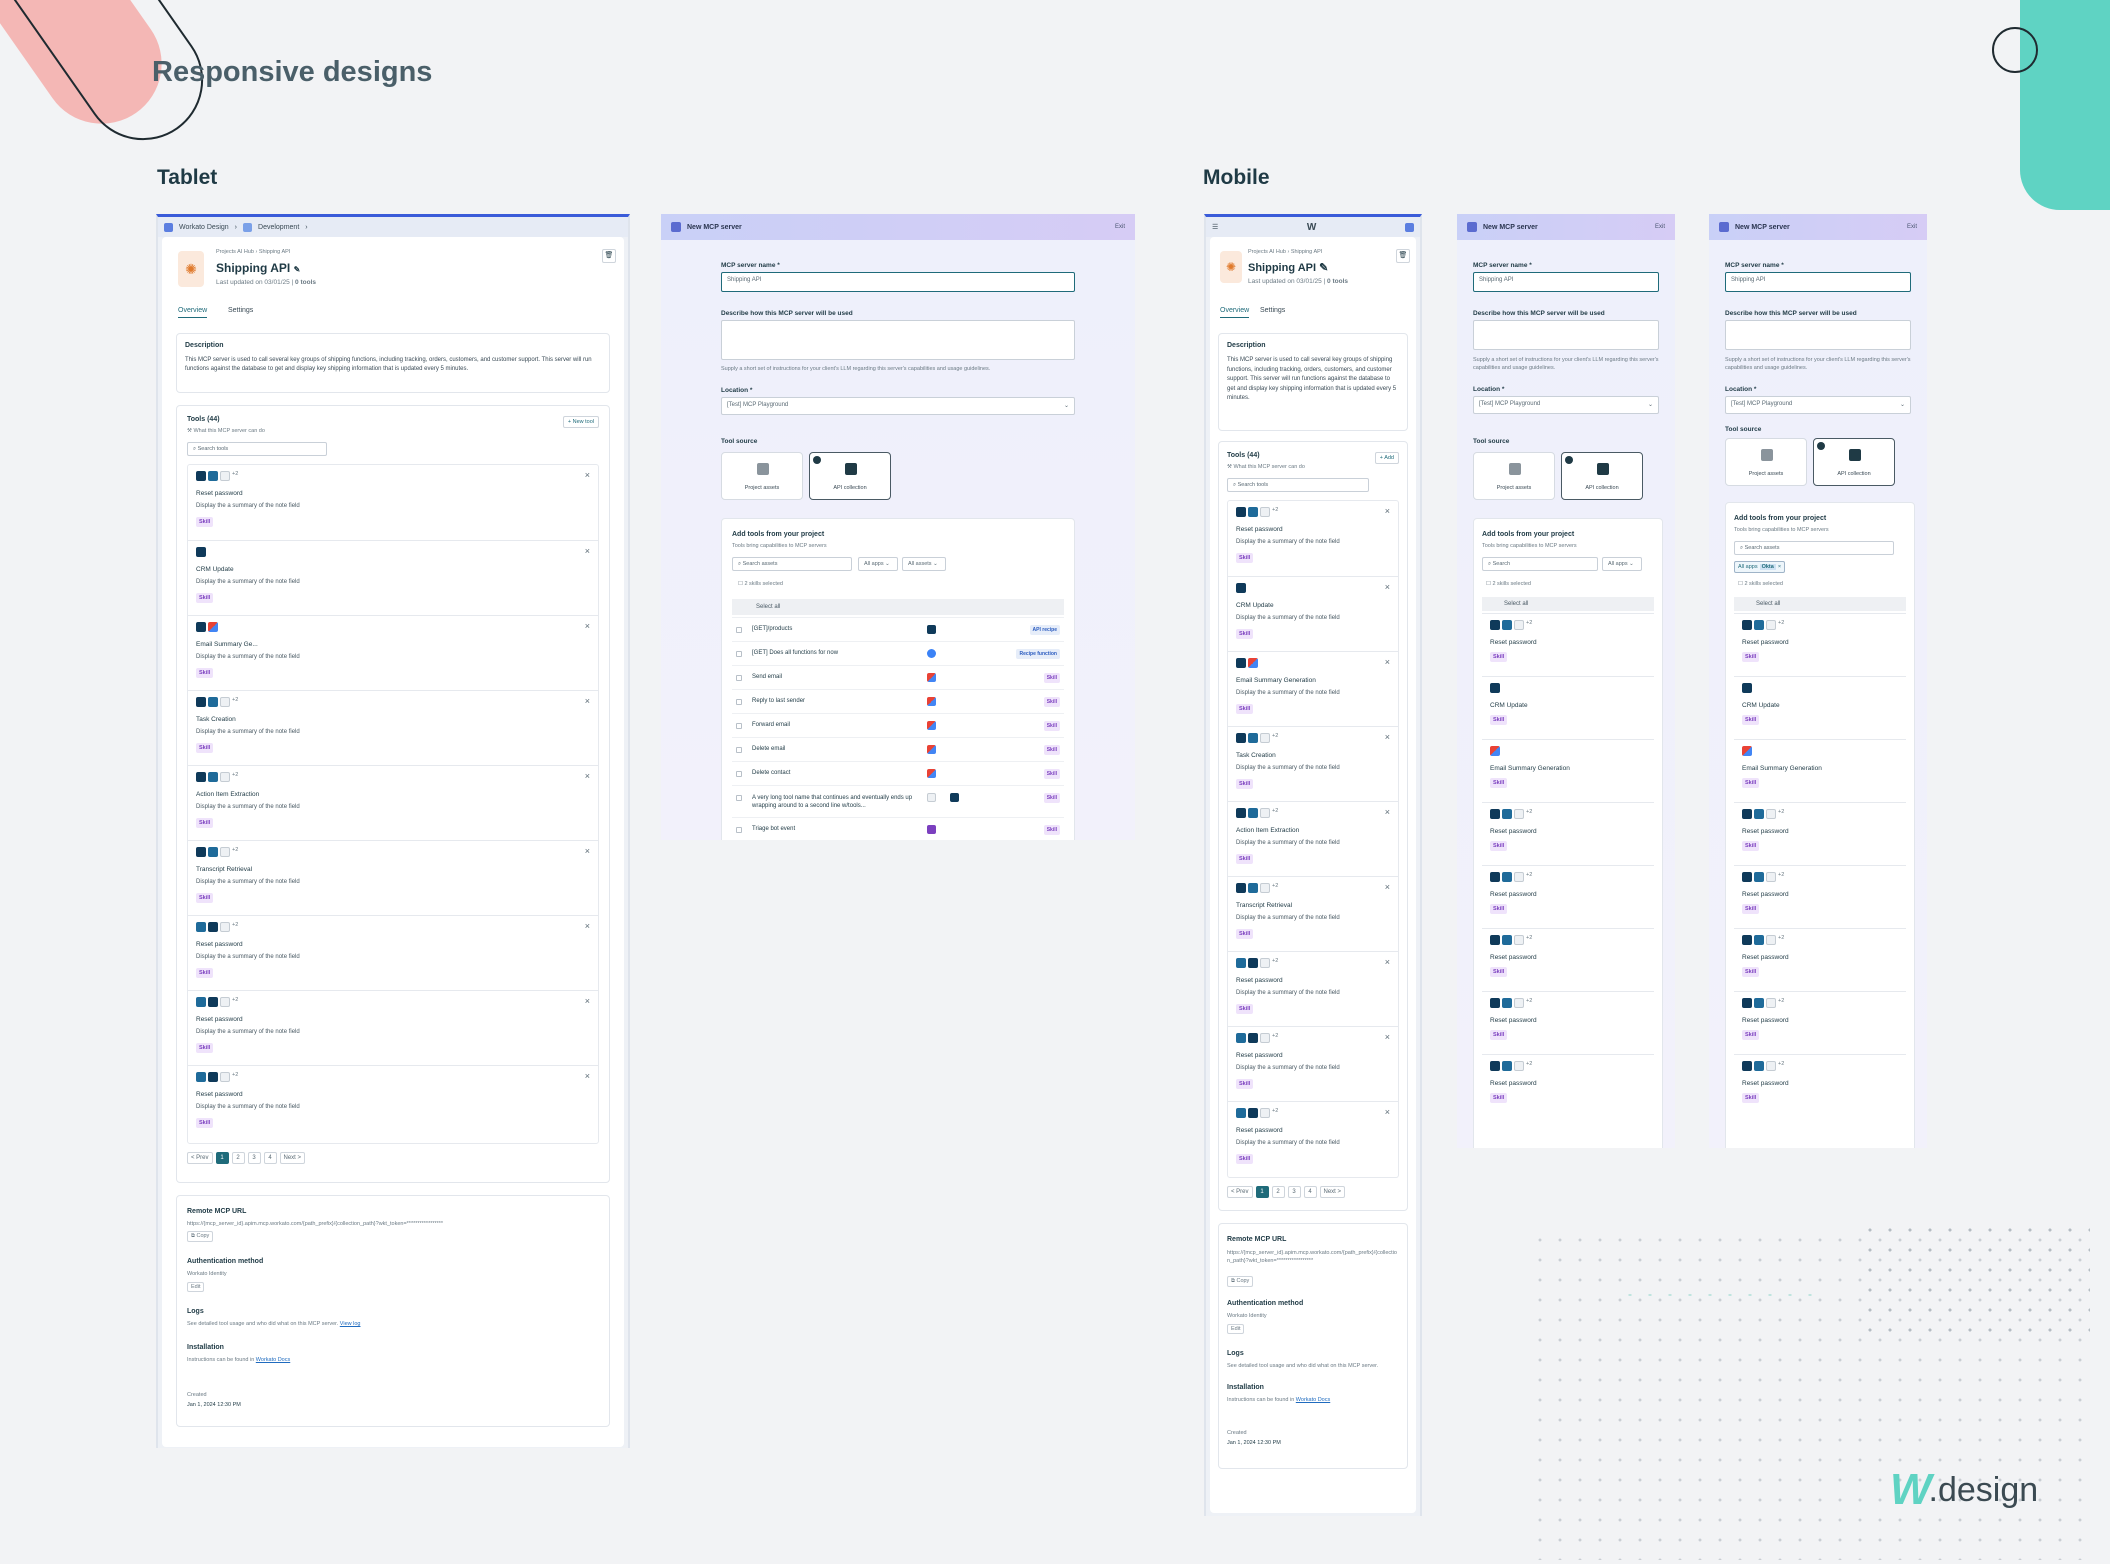 Image resolution: width=2110 pixels, height=1564 pixels. I want to click on view-log-link: View log, so click(350, 1324).